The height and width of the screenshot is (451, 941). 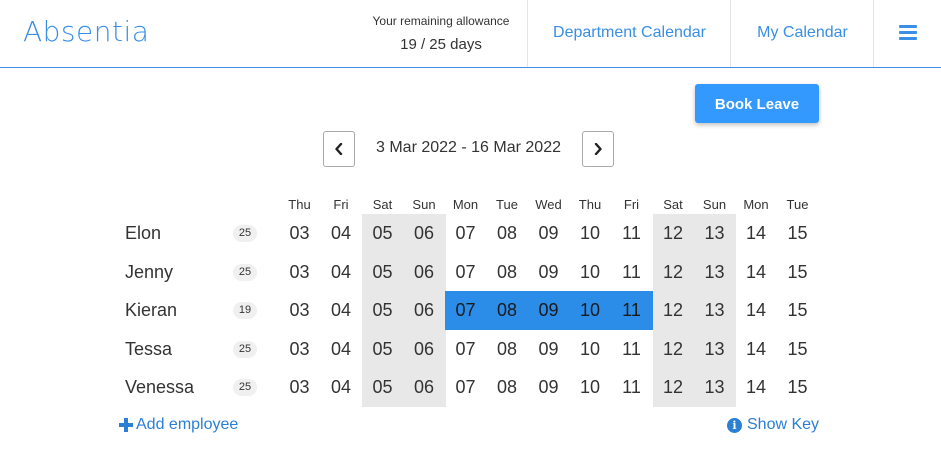 I want to click on previous-period-button, so click(x=339, y=149).